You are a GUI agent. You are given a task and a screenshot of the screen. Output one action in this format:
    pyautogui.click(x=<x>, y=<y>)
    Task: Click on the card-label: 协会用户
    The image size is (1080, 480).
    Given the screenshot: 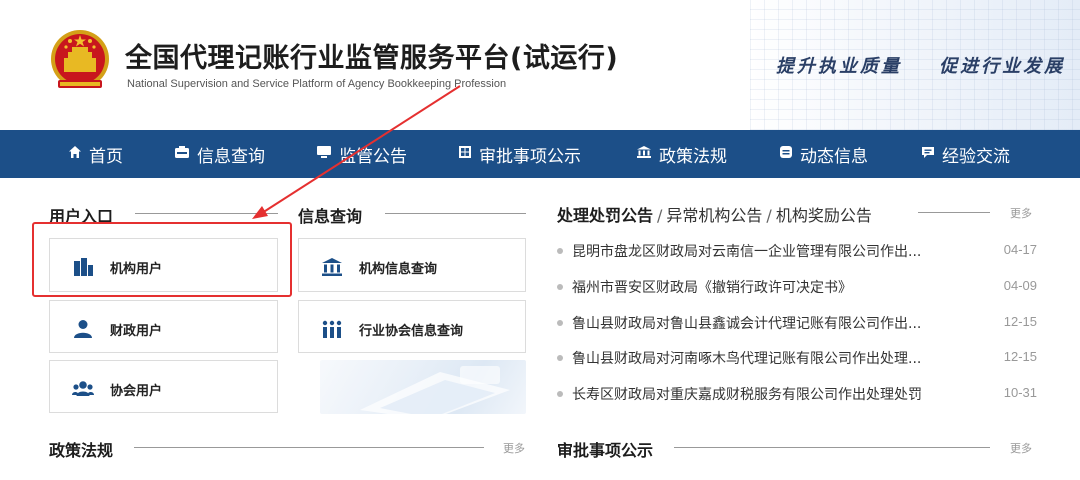 What is the action you would take?
    pyautogui.click(x=136, y=391)
    